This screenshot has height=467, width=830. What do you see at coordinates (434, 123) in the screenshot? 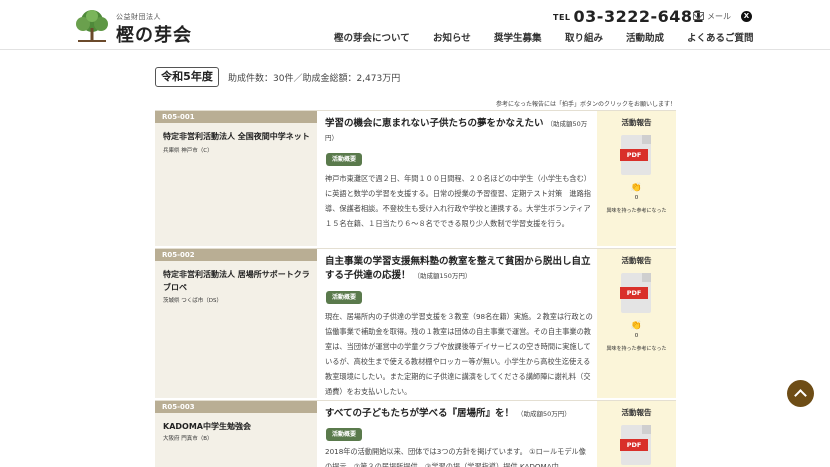
I see `grant-title-text: 学習の機会に恵まれない子供たちの夢をかなえたい` at bounding box center [434, 123].